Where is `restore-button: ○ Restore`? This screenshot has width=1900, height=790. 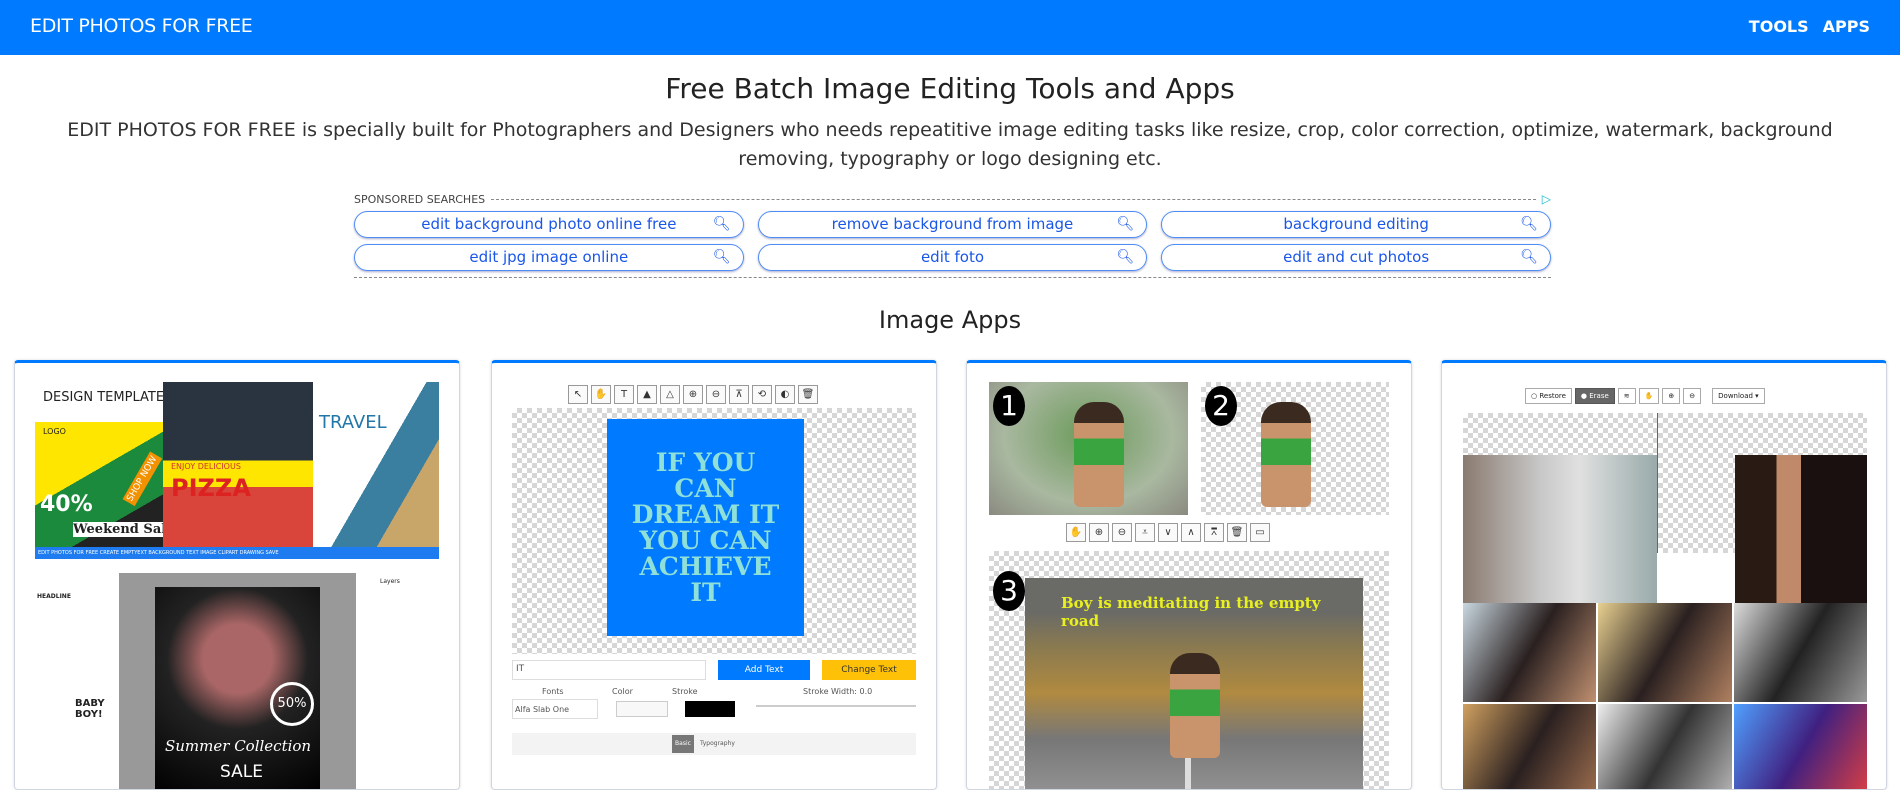 restore-button: ○ Restore is located at coordinates (1548, 396).